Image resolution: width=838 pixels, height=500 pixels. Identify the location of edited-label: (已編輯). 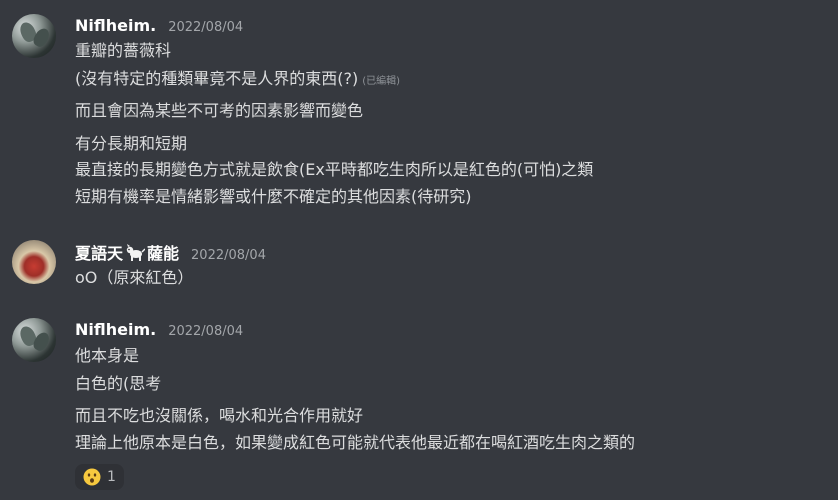
(381, 81).